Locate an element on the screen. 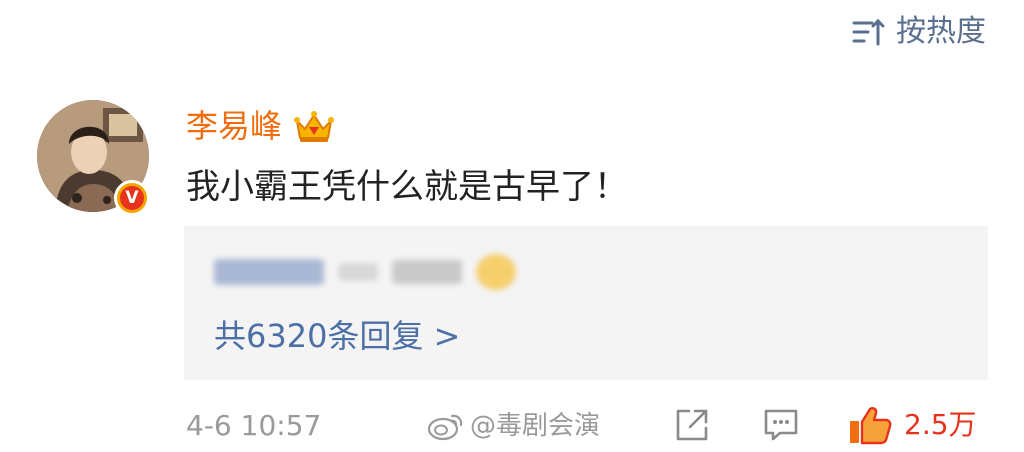 The height and width of the screenshot is (452, 1024). verified-badge: V is located at coordinates (132, 198).